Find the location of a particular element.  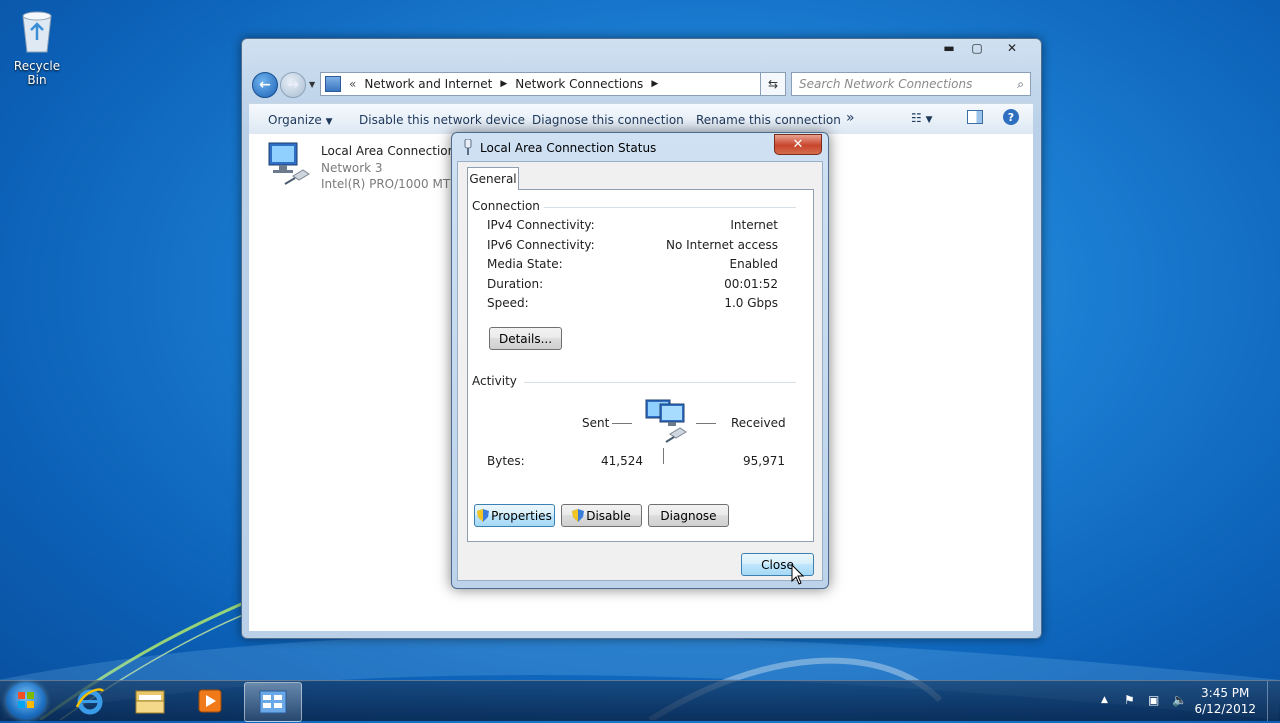

speed-label: Speed: is located at coordinates (508, 303).